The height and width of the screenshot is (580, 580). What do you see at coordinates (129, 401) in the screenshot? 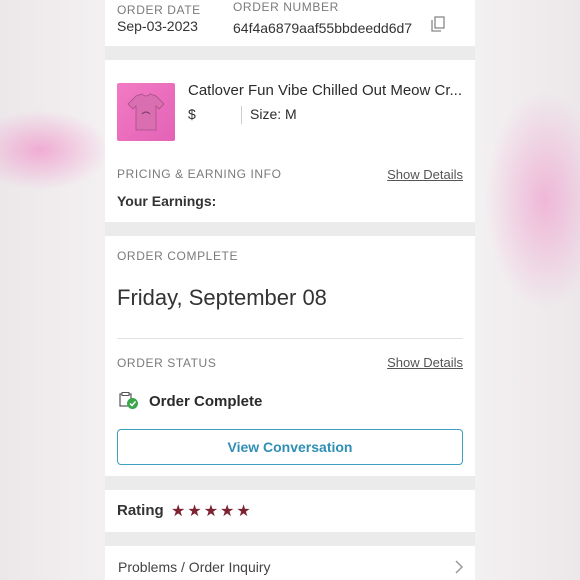
I see `order-complete-check-icon` at bounding box center [129, 401].